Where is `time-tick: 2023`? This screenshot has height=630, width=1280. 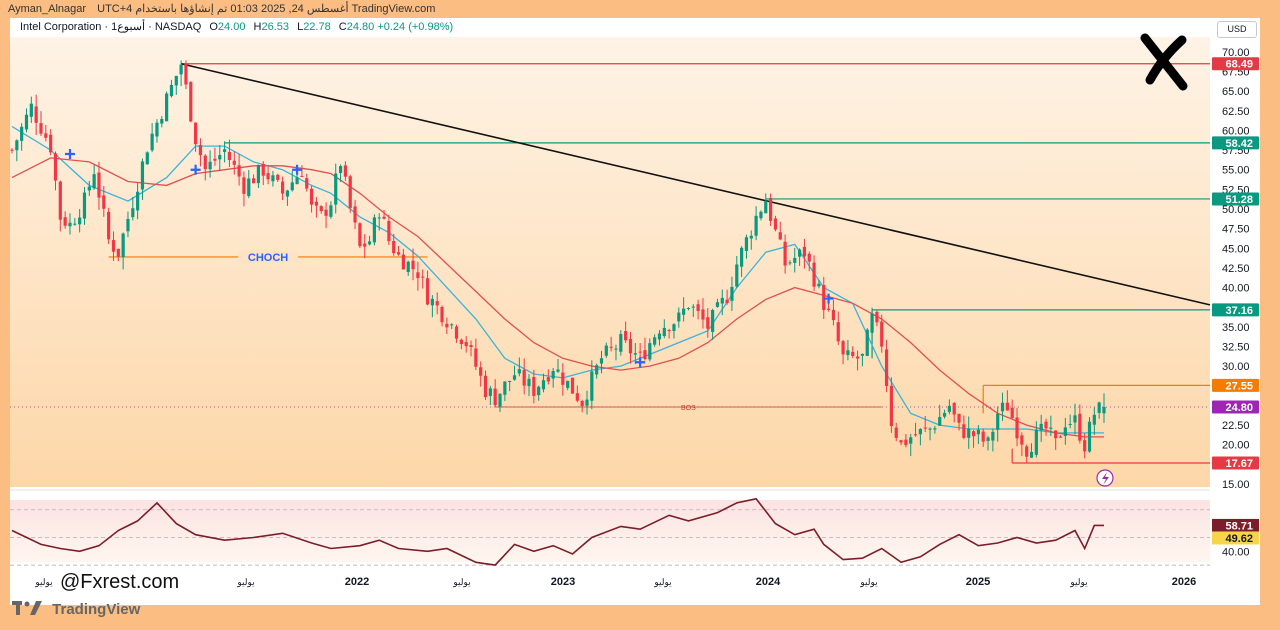 time-tick: 2023 is located at coordinates (563, 582).